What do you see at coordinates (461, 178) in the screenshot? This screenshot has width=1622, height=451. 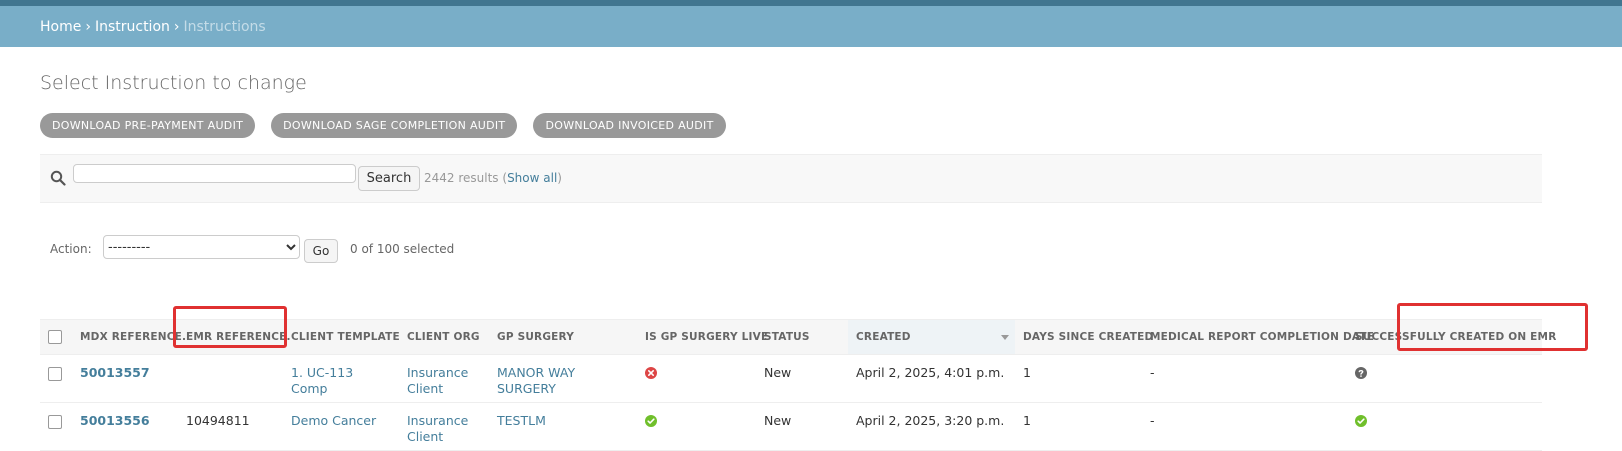 I see `results-count: 2442 results` at bounding box center [461, 178].